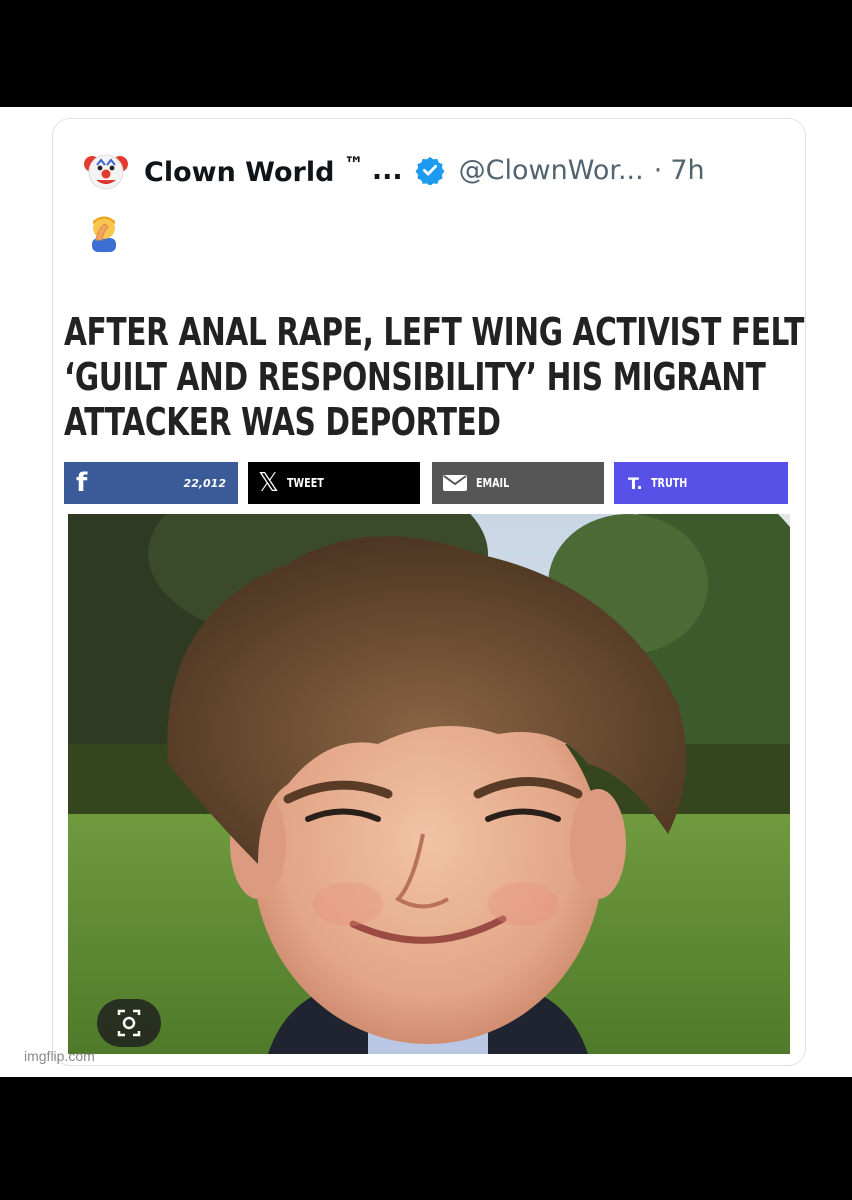 This screenshot has height=1200, width=852. I want to click on facepalm-emoji-icon, so click(104, 234).